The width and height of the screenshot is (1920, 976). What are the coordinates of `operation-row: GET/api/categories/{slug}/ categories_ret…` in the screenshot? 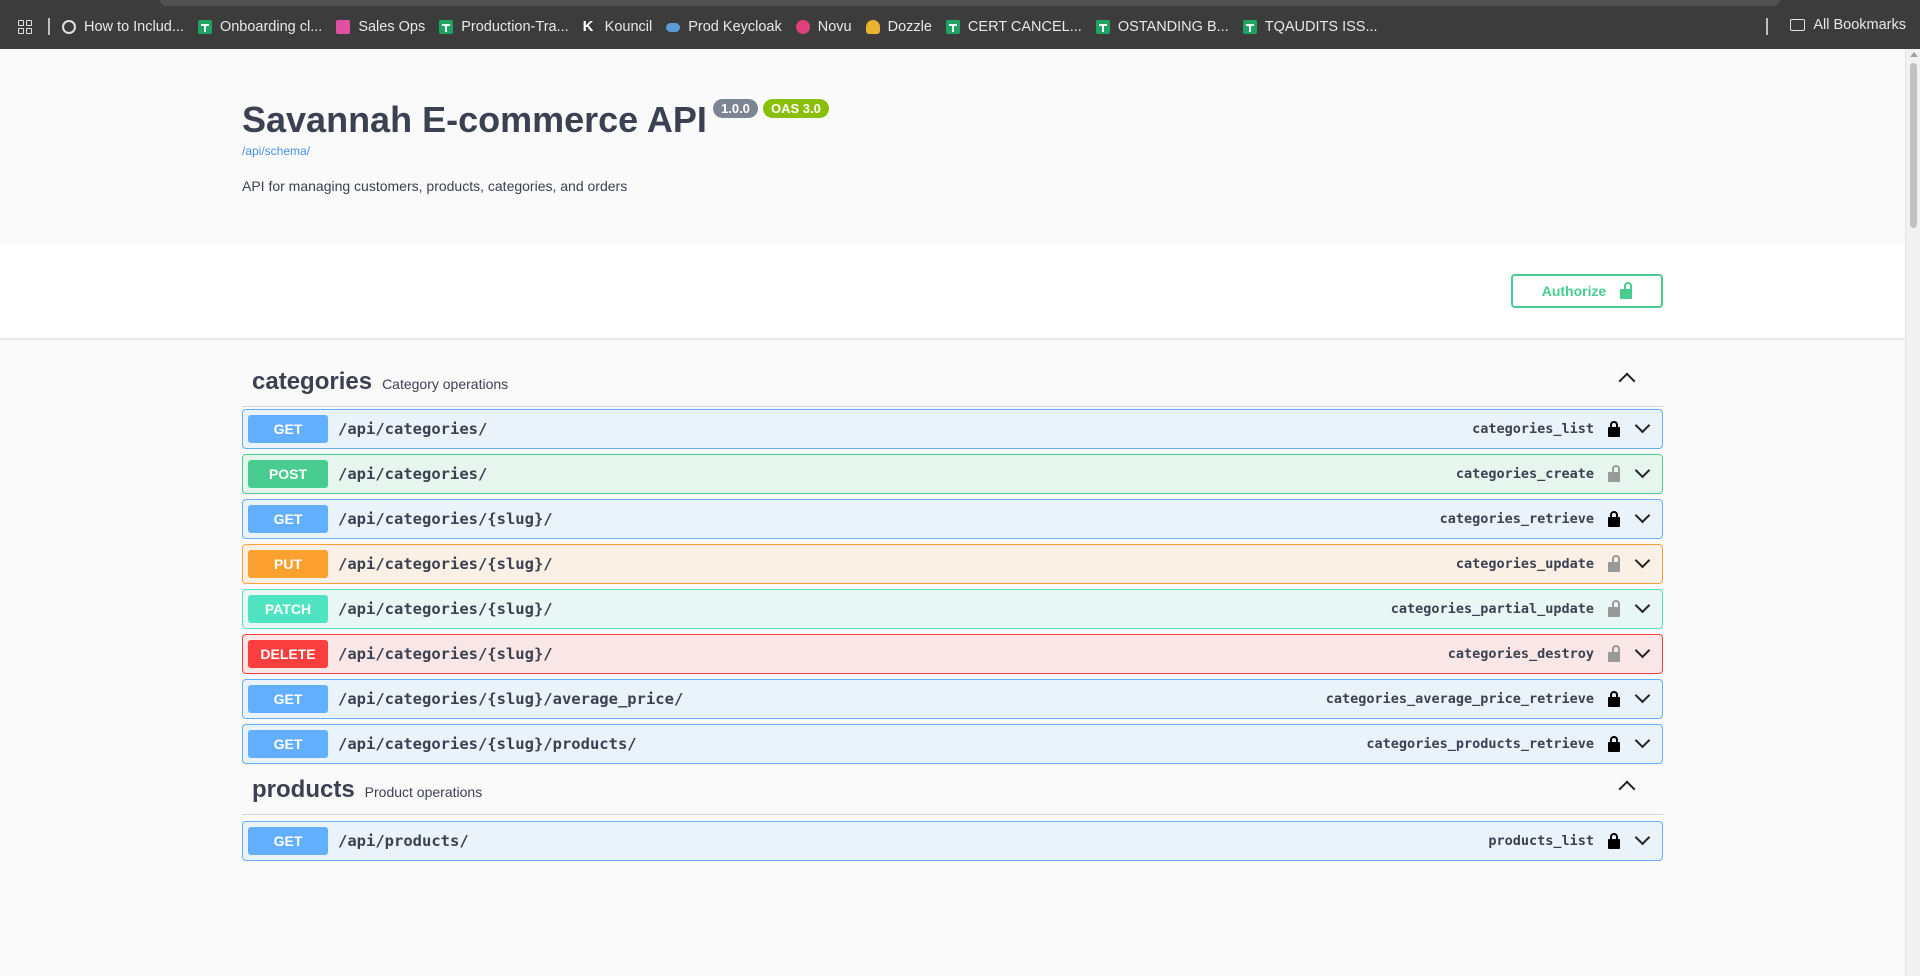 It's located at (952, 519).